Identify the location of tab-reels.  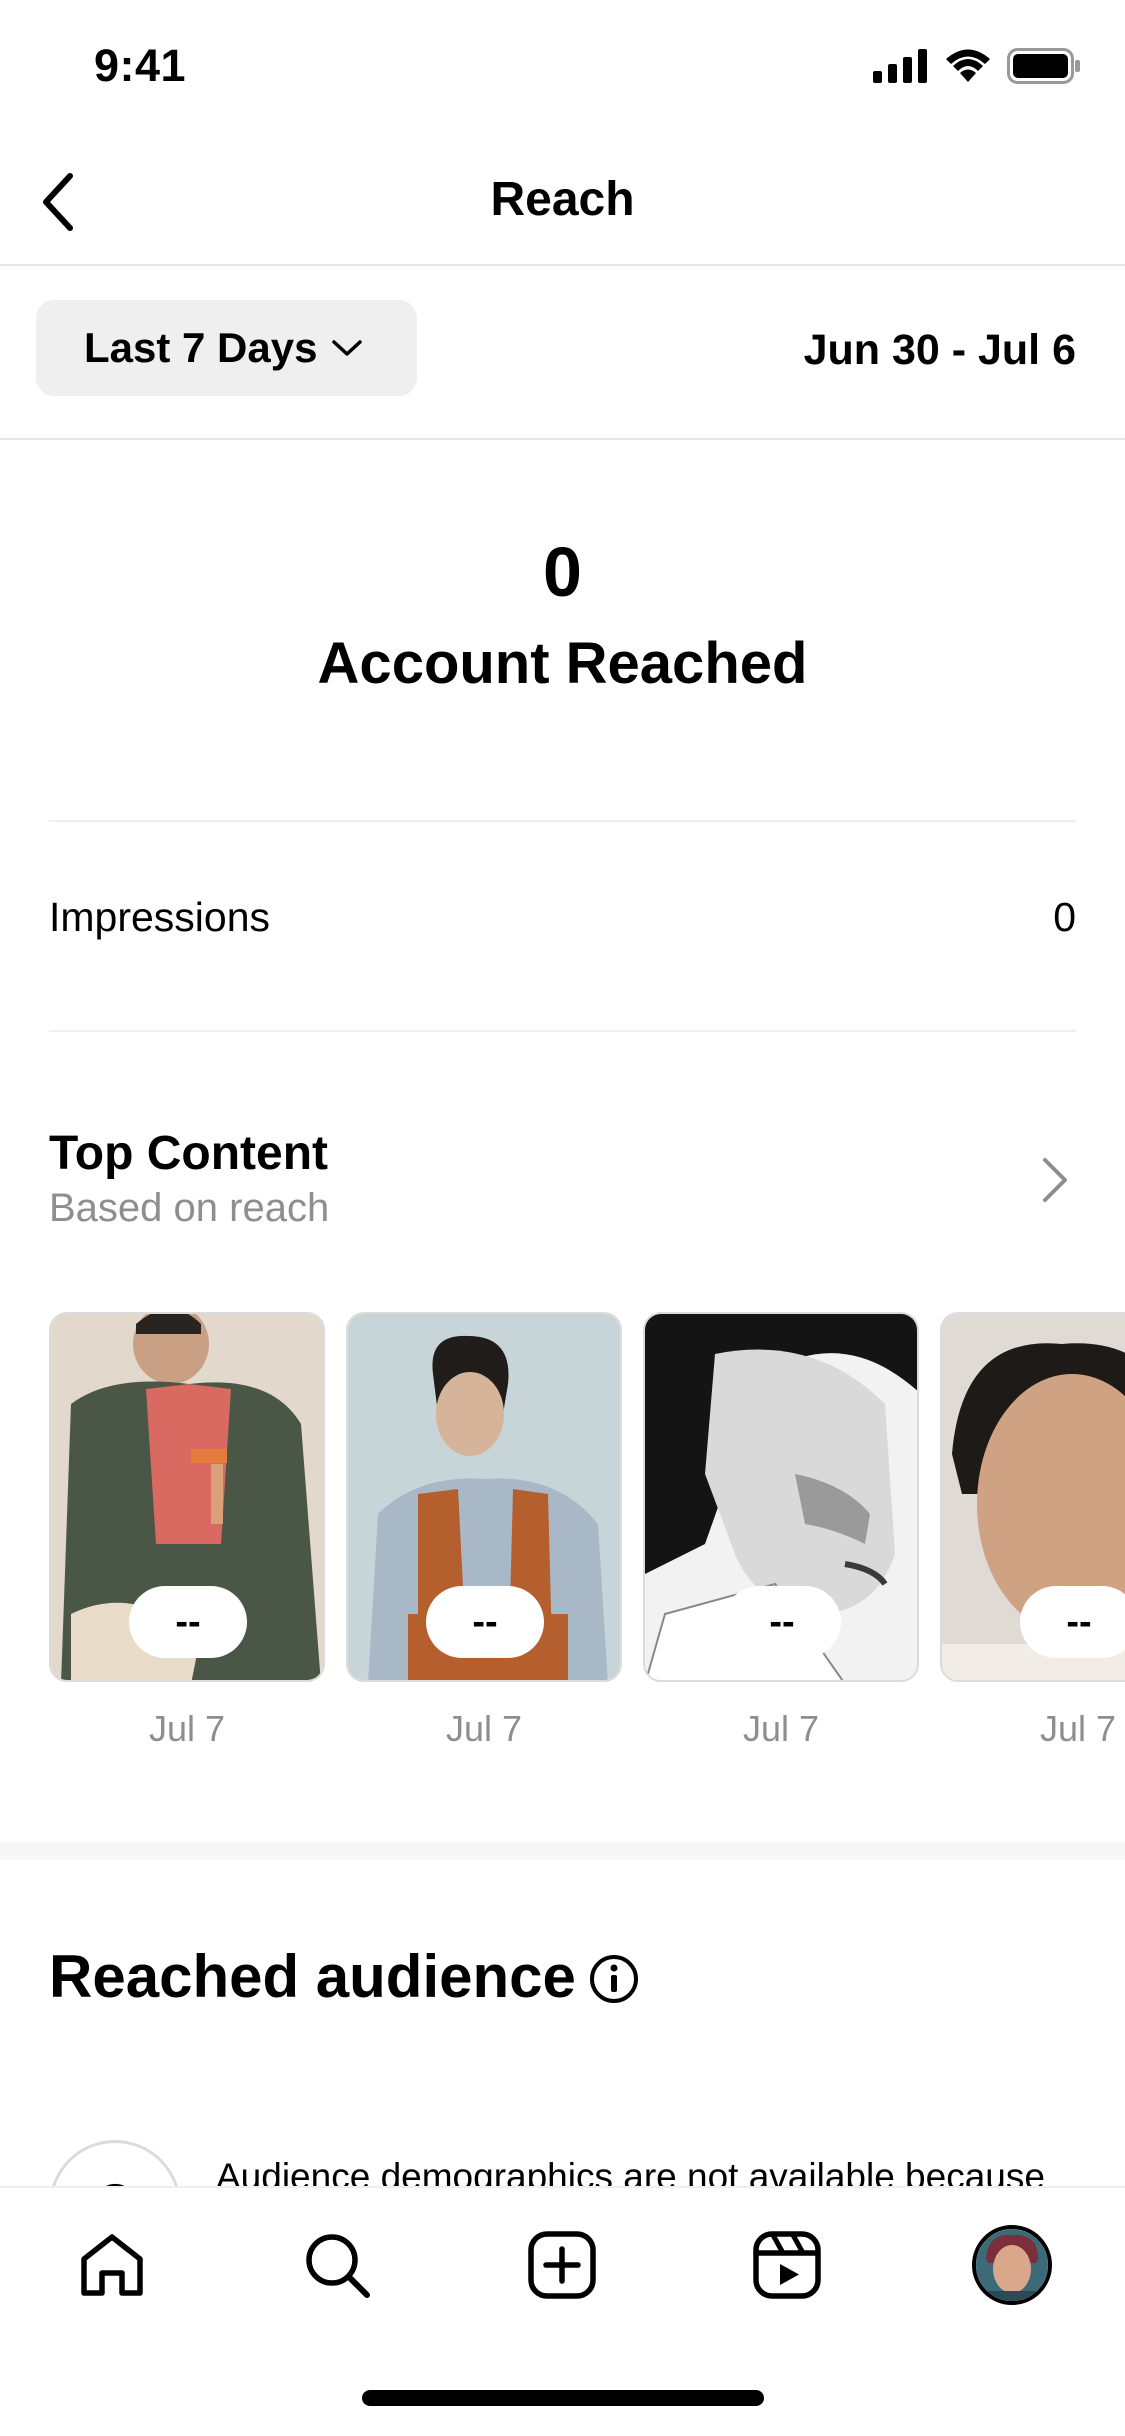
(787, 2265).